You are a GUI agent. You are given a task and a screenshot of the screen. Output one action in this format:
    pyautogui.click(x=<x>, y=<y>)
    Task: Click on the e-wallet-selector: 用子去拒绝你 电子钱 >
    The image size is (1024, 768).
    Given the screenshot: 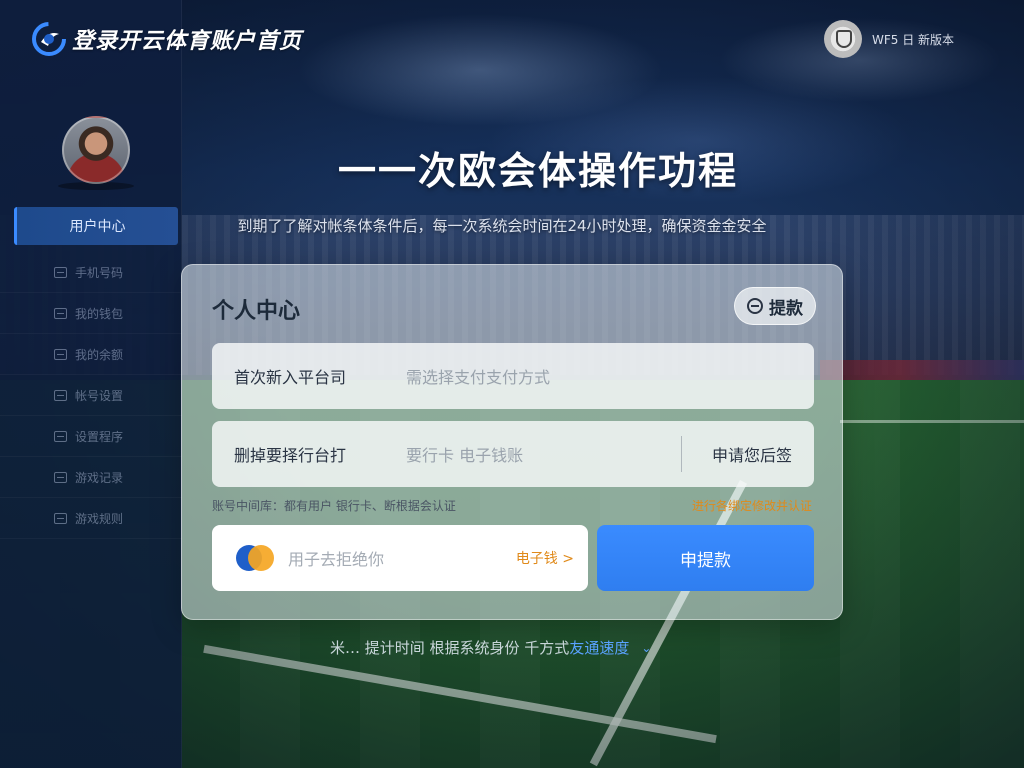 What is the action you would take?
    pyautogui.click(x=400, y=558)
    